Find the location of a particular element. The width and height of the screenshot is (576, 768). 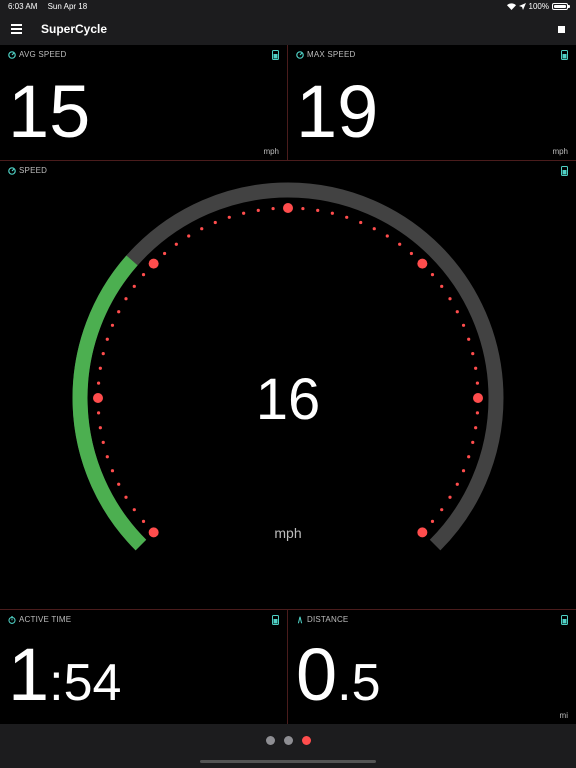

hamburger-menu-icon is located at coordinates (16, 29).